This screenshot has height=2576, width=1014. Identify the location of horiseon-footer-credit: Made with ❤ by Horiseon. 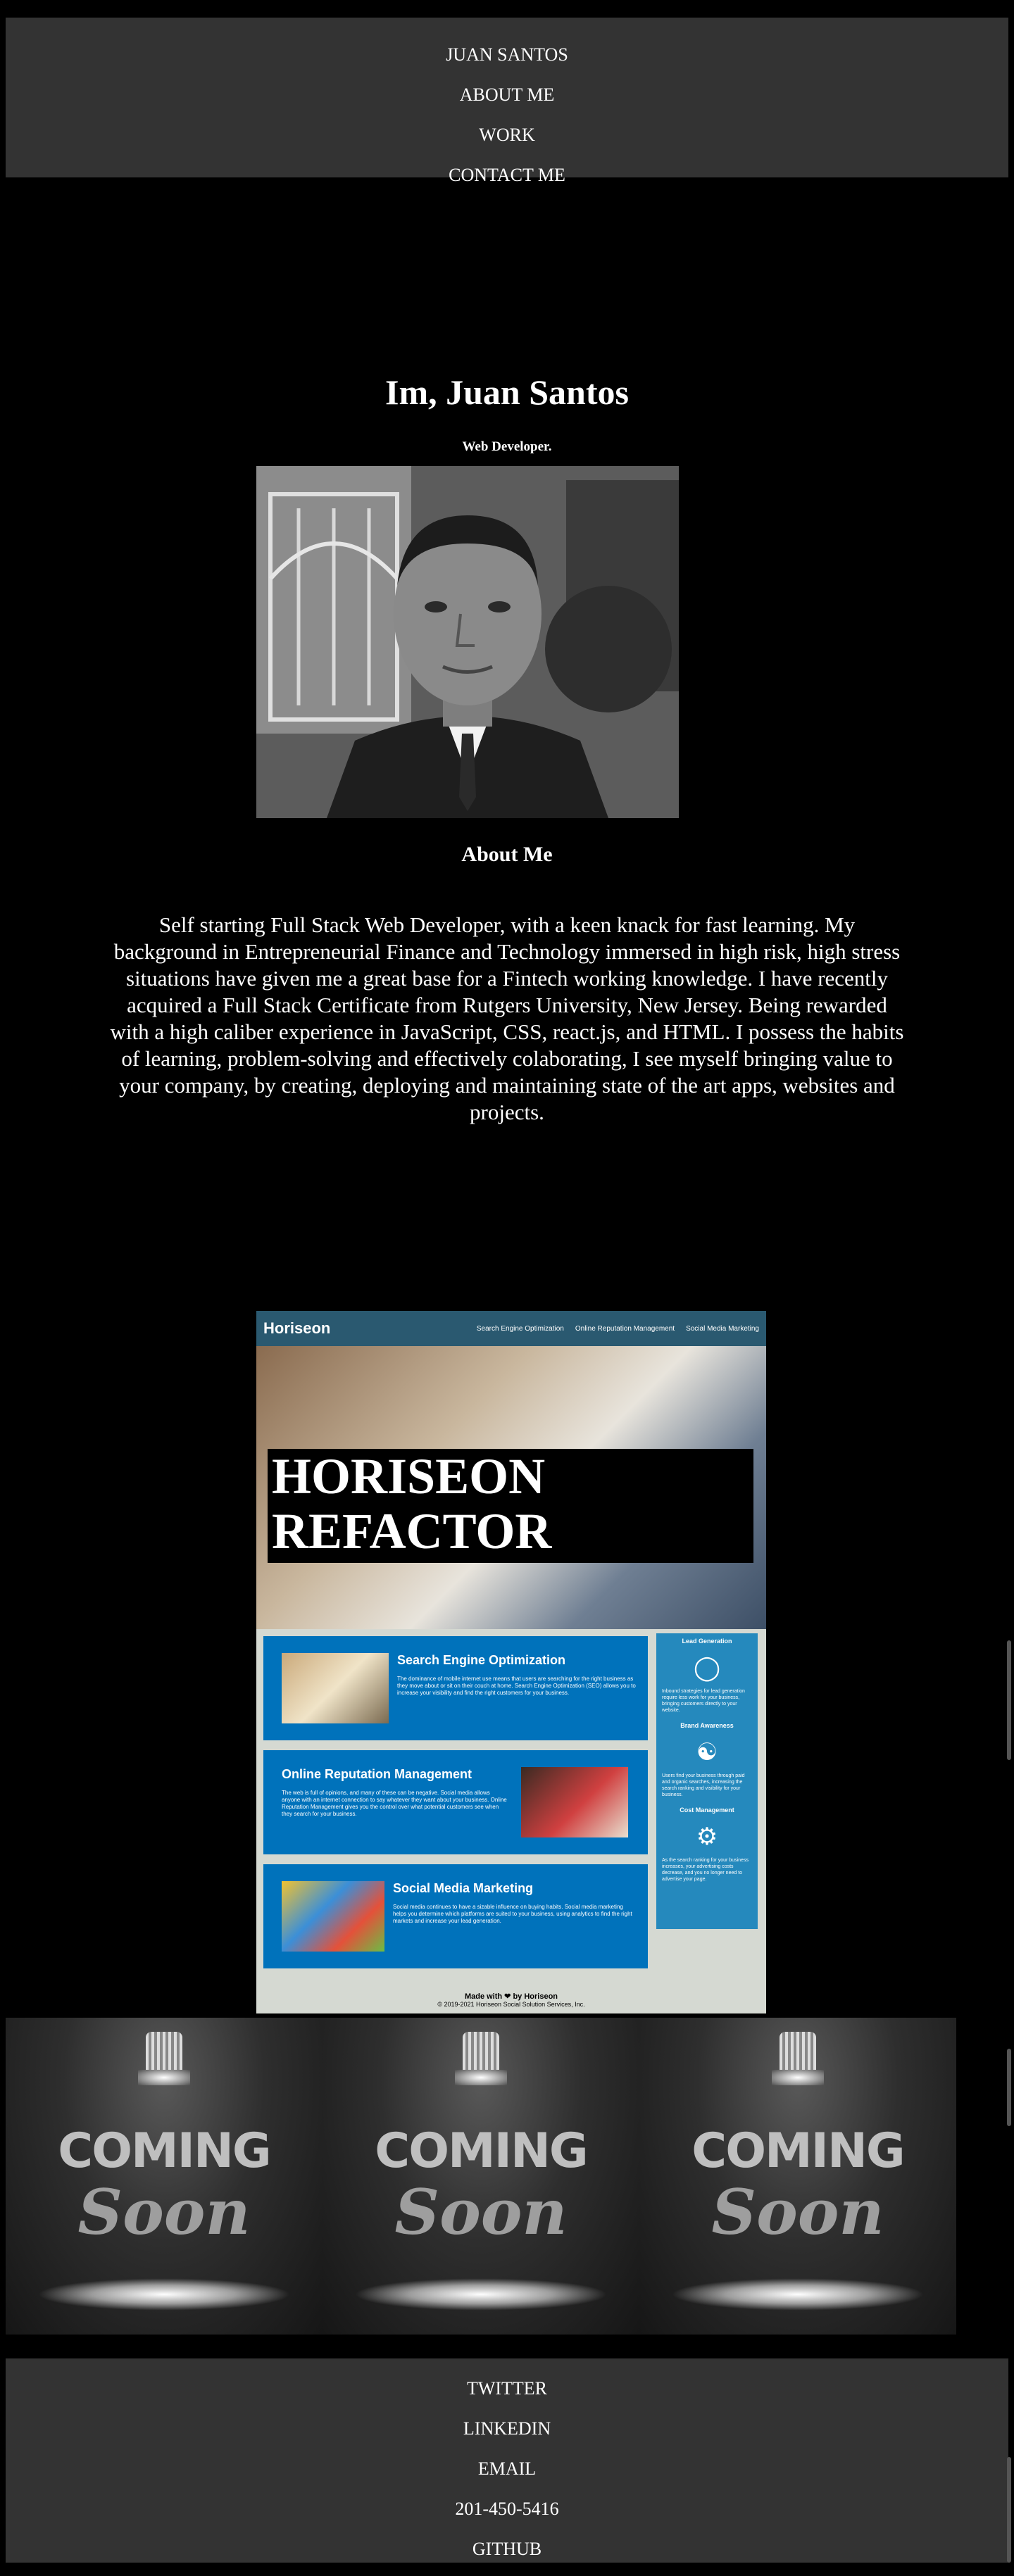
(511, 1996).